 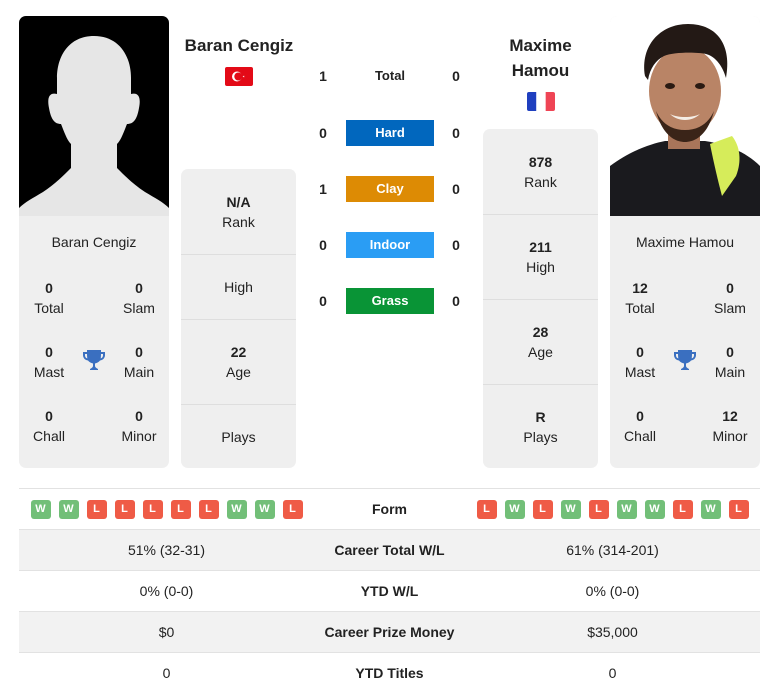 What do you see at coordinates (541, 101) in the screenshot?
I see `france-flag-icon` at bounding box center [541, 101].